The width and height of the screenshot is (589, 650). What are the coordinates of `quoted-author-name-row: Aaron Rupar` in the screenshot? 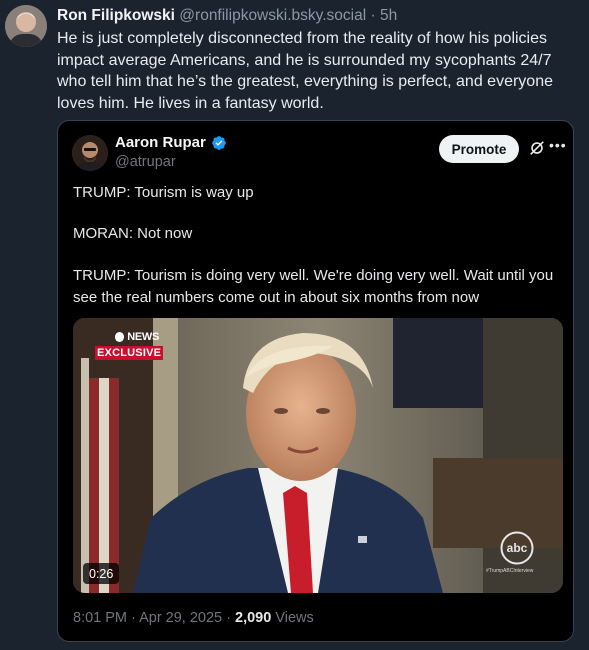 It's located at (171, 143).